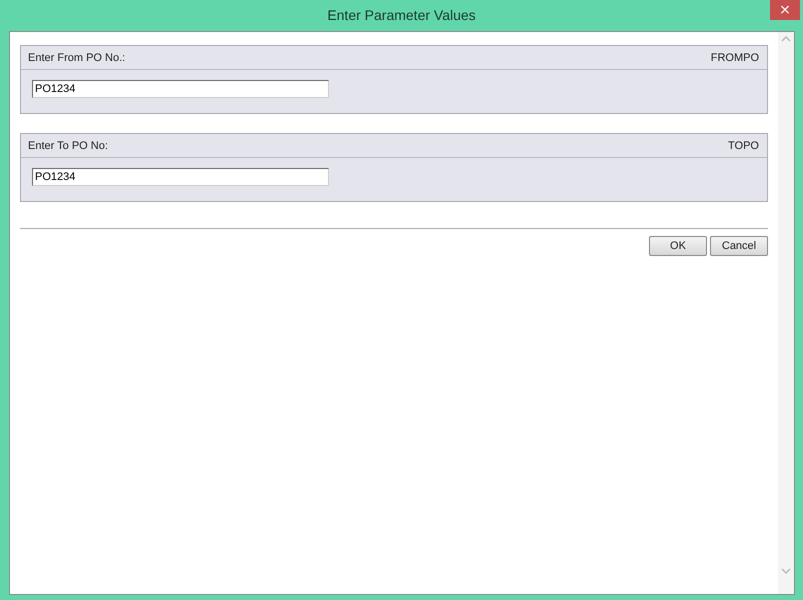  Describe the element at coordinates (68, 146) in the screenshot. I see `parameter-prompt: Enter To PO No:` at that location.